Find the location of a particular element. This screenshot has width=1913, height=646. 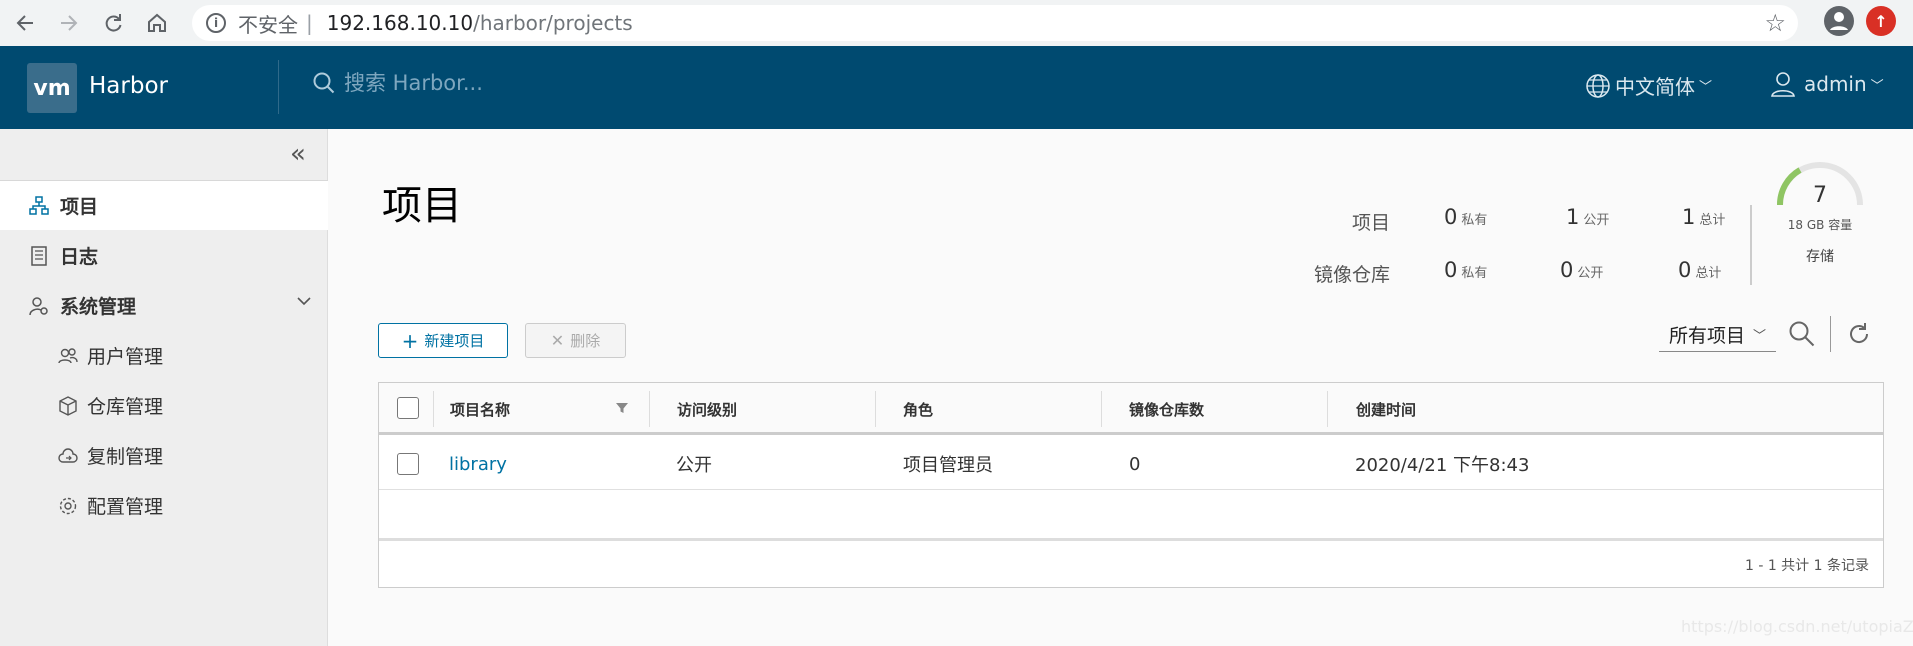

update-icon: ↑ is located at coordinates (1881, 21).